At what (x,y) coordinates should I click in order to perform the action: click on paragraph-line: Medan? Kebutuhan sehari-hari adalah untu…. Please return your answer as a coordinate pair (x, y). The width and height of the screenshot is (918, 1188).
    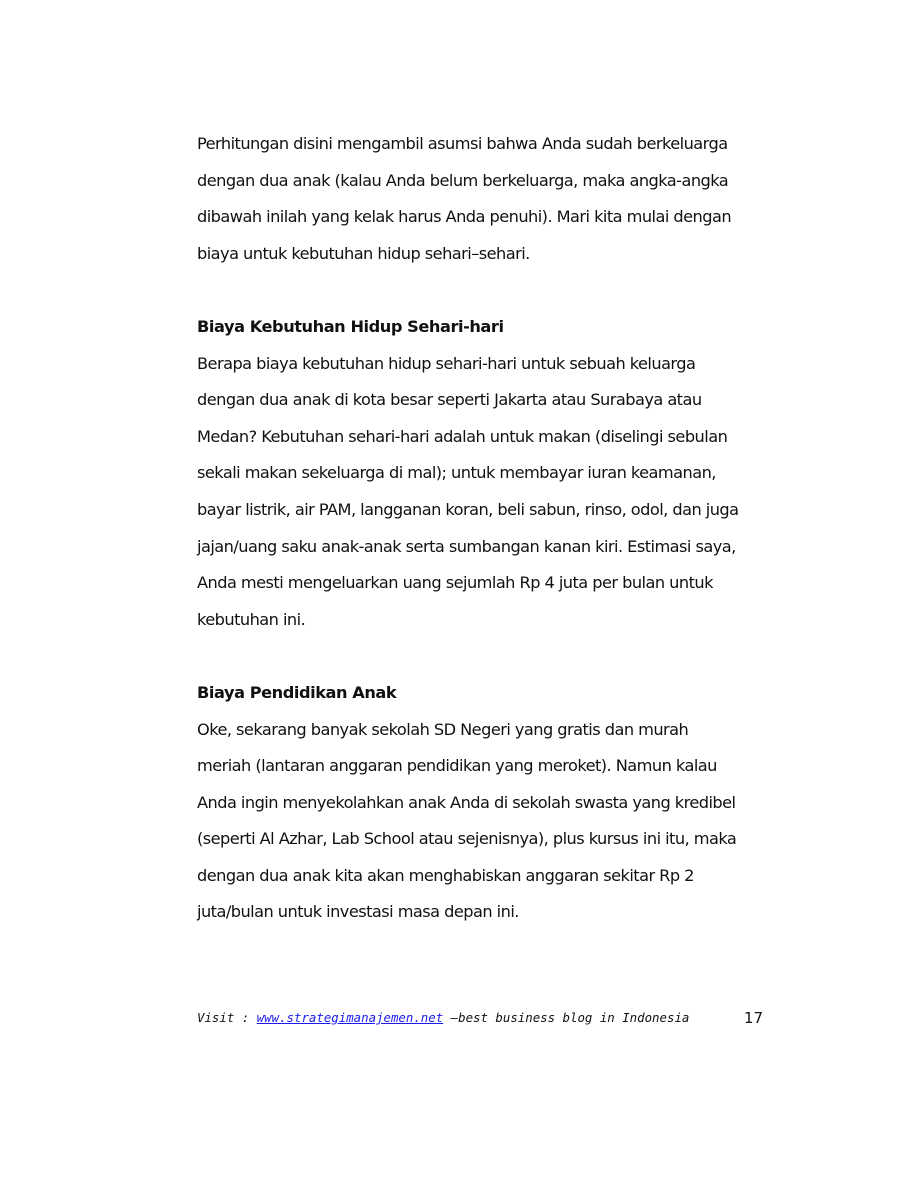
    Looking at the image, I should click on (462, 436).